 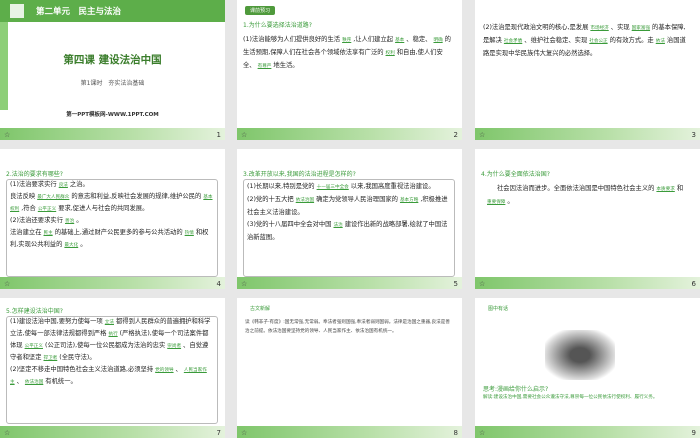 I want to click on section-badge: 图中有话, so click(x=498, y=309).